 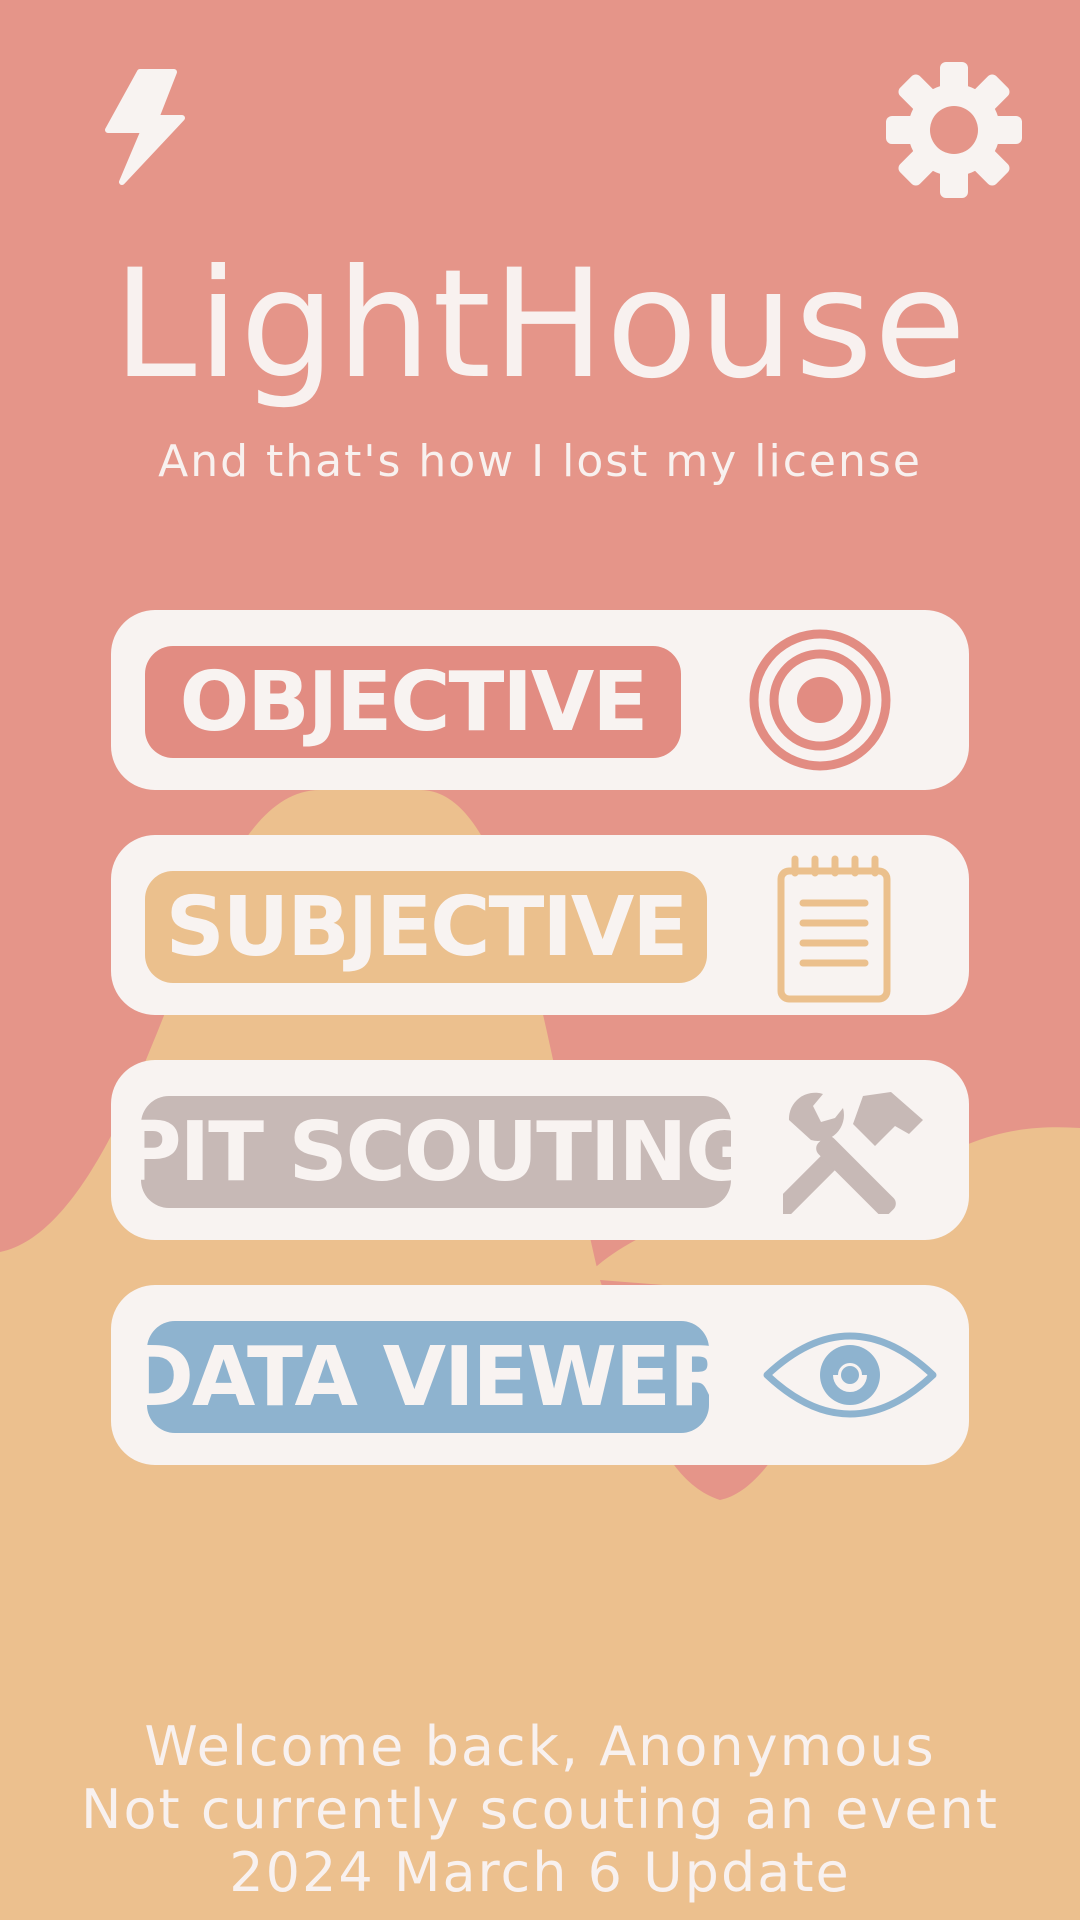 What do you see at coordinates (437, 1152) in the screenshot?
I see `pit-scouting-label: PIT SCOUTING` at bounding box center [437, 1152].